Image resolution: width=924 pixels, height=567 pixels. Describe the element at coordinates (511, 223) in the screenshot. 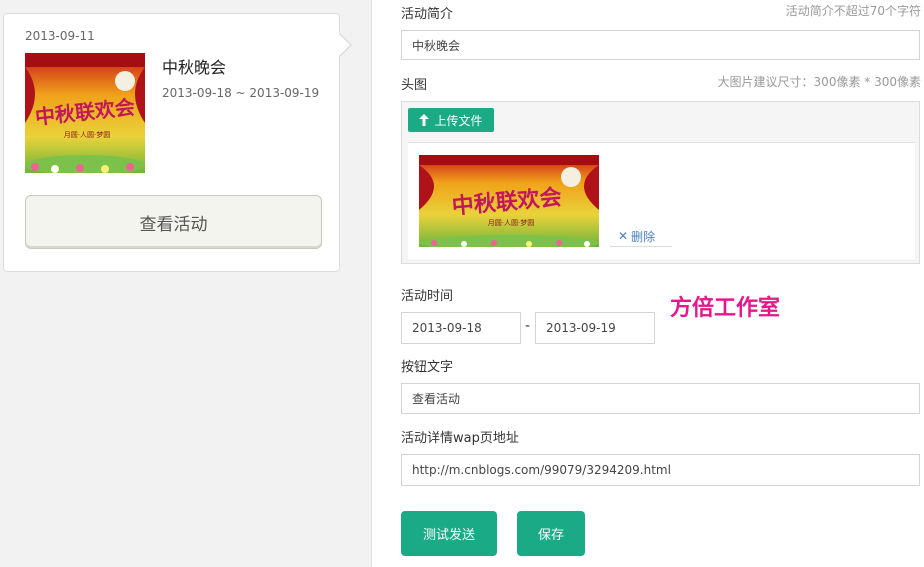

I see `uploaded-poster-subtitle: 月圆·人圆·梦圆` at that location.